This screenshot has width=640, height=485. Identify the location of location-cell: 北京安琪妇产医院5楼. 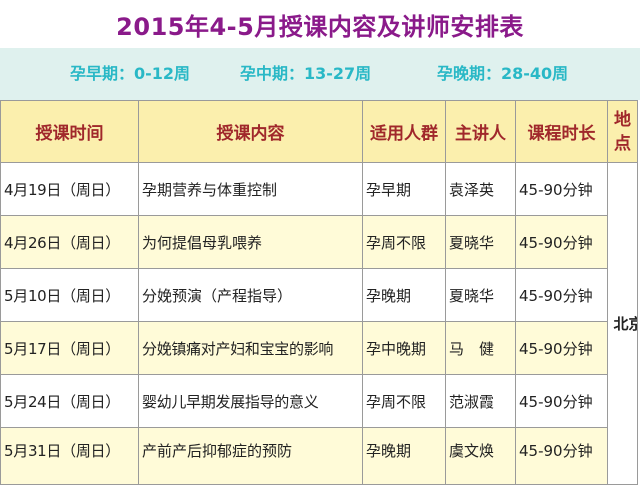
(622, 323).